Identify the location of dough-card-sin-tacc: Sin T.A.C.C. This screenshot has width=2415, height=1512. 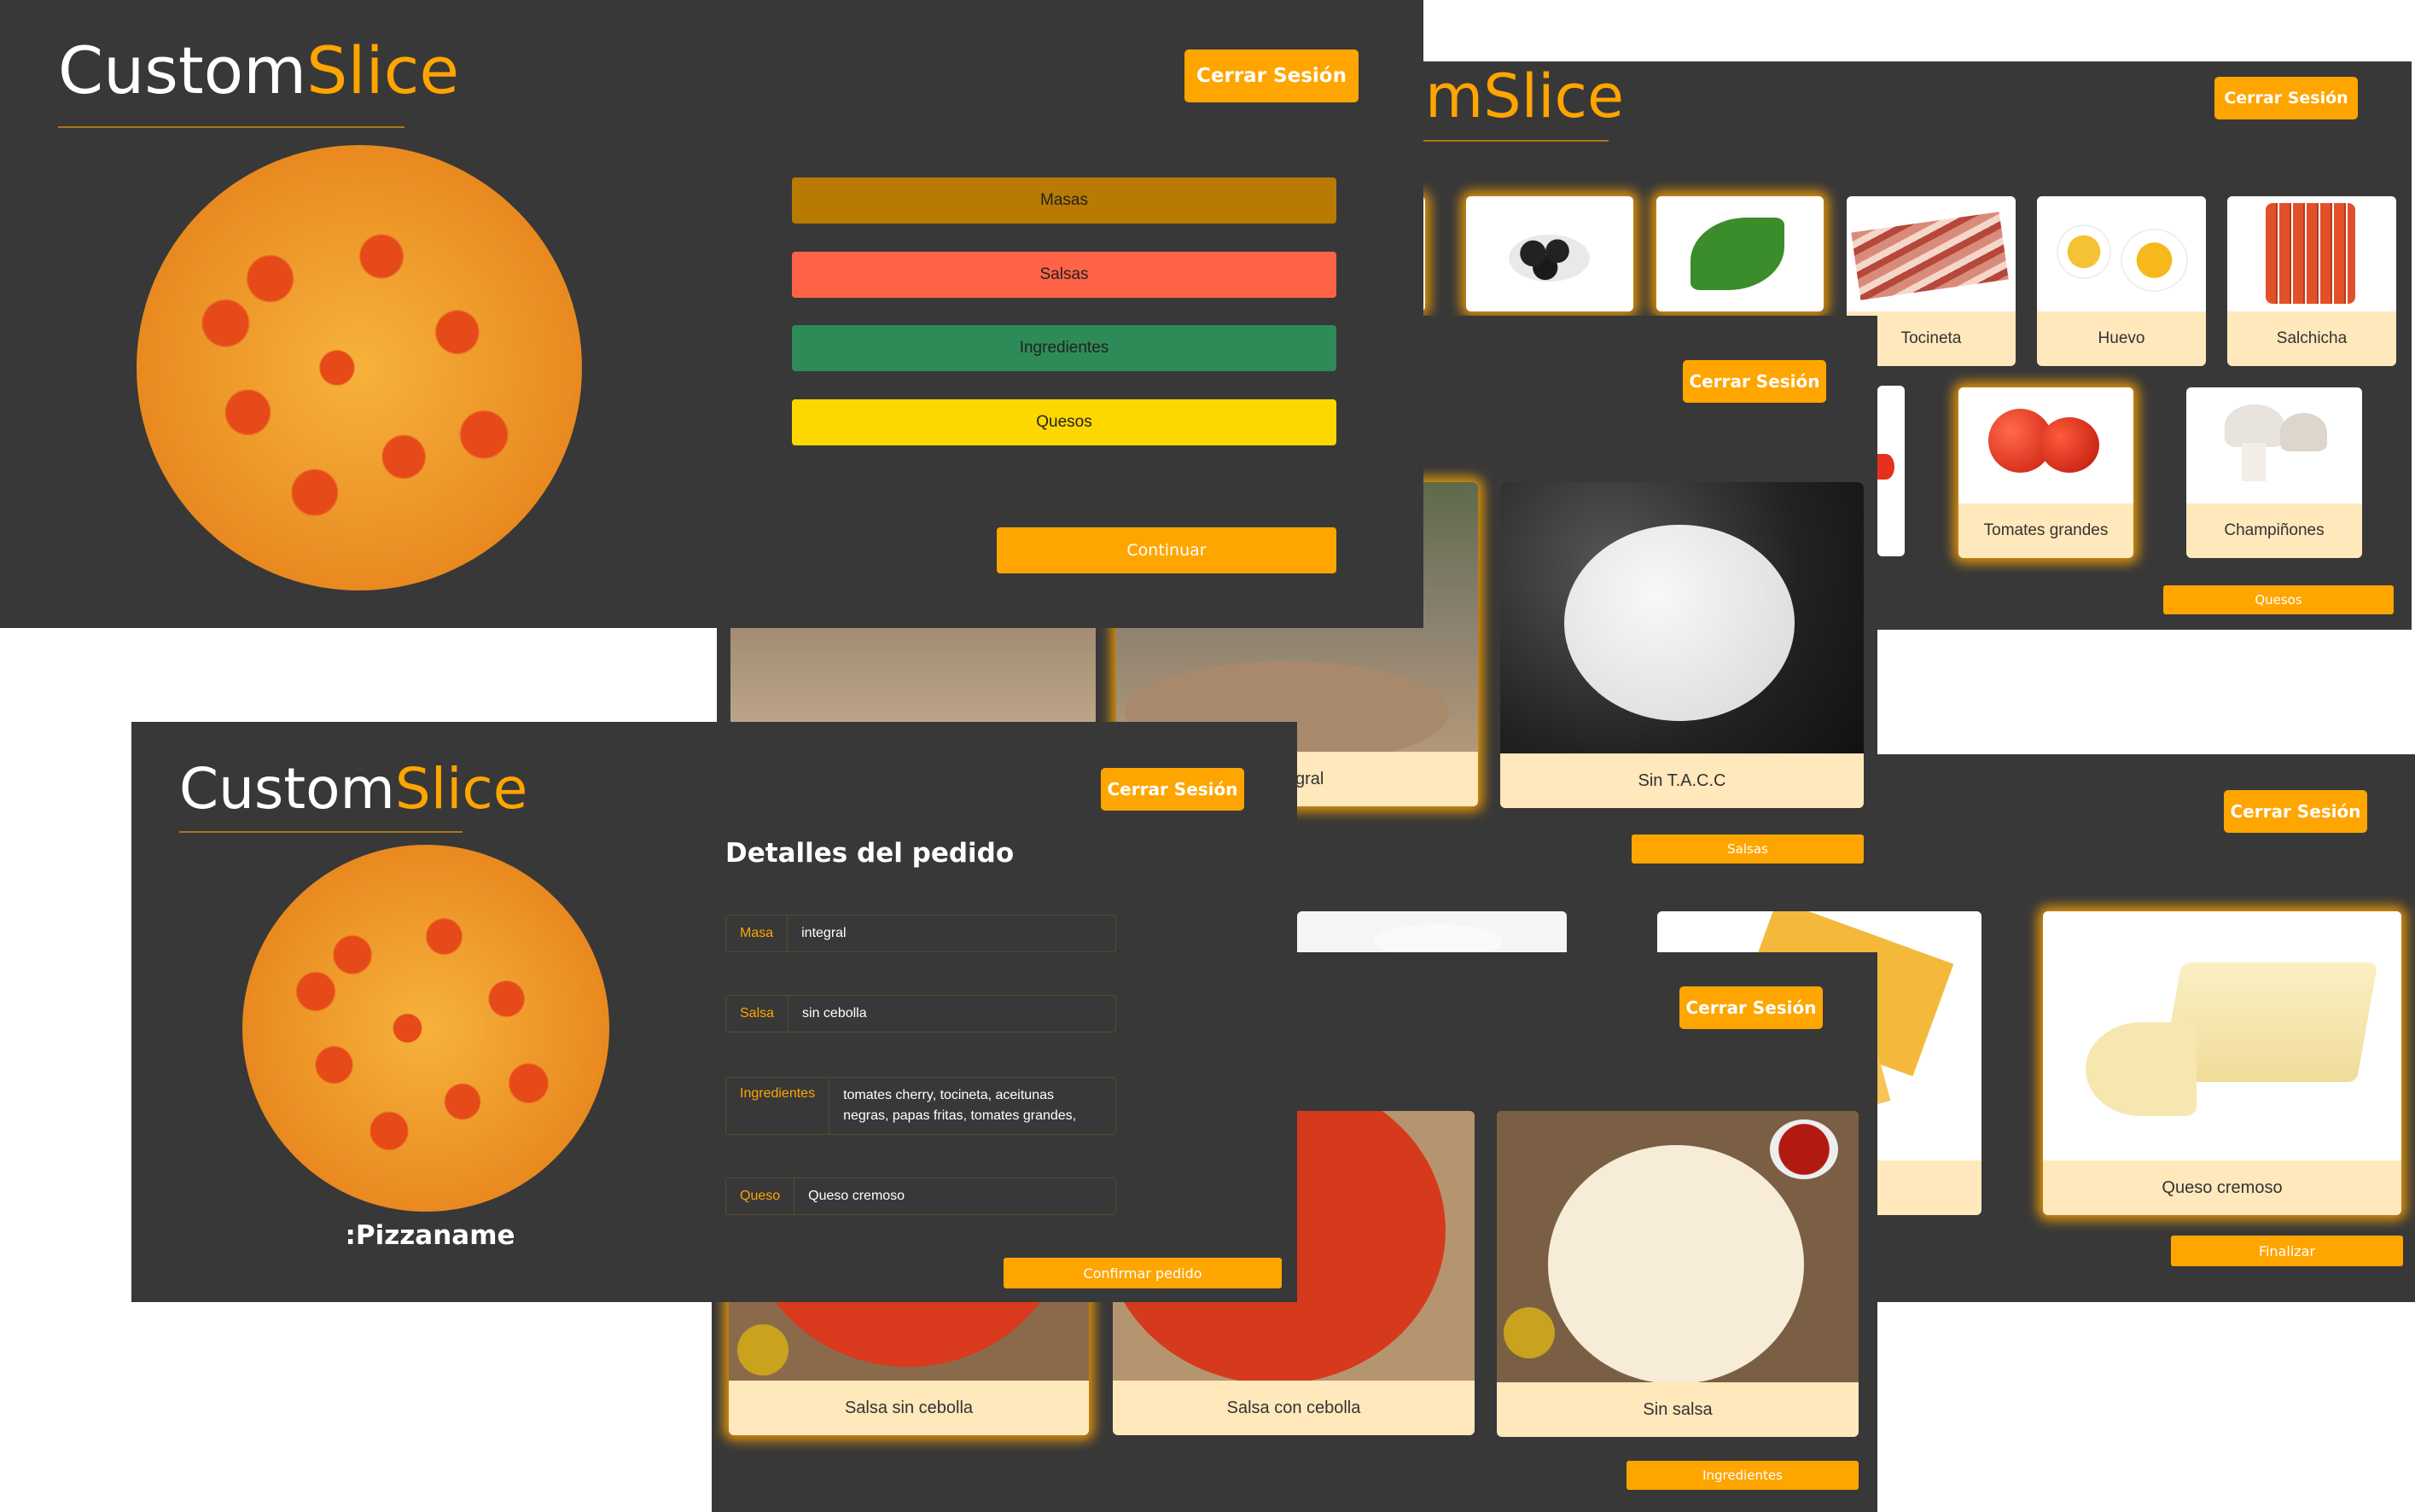
(1682, 645).